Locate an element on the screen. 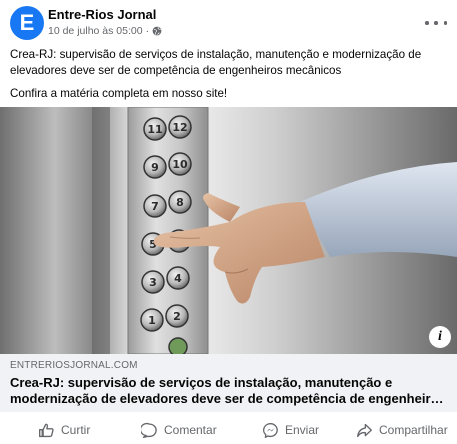 The image size is (457, 444). send-button: Enviar is located at coordinates (290, 430).